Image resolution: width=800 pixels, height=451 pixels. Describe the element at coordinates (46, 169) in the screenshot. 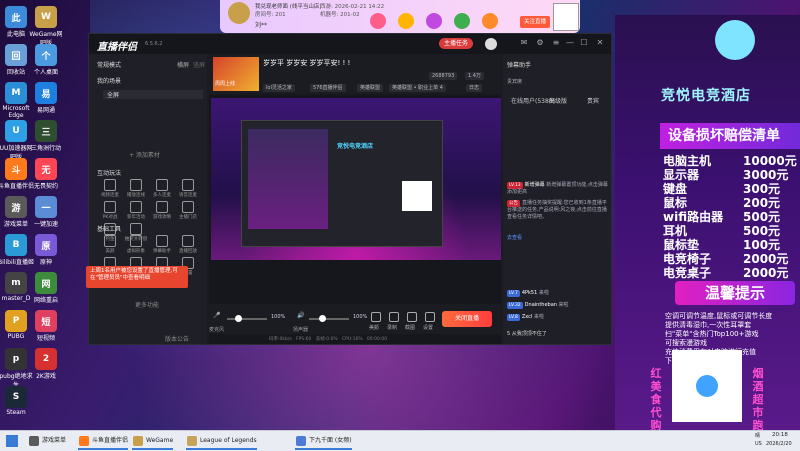

I see `app-icon: 无` at that location.